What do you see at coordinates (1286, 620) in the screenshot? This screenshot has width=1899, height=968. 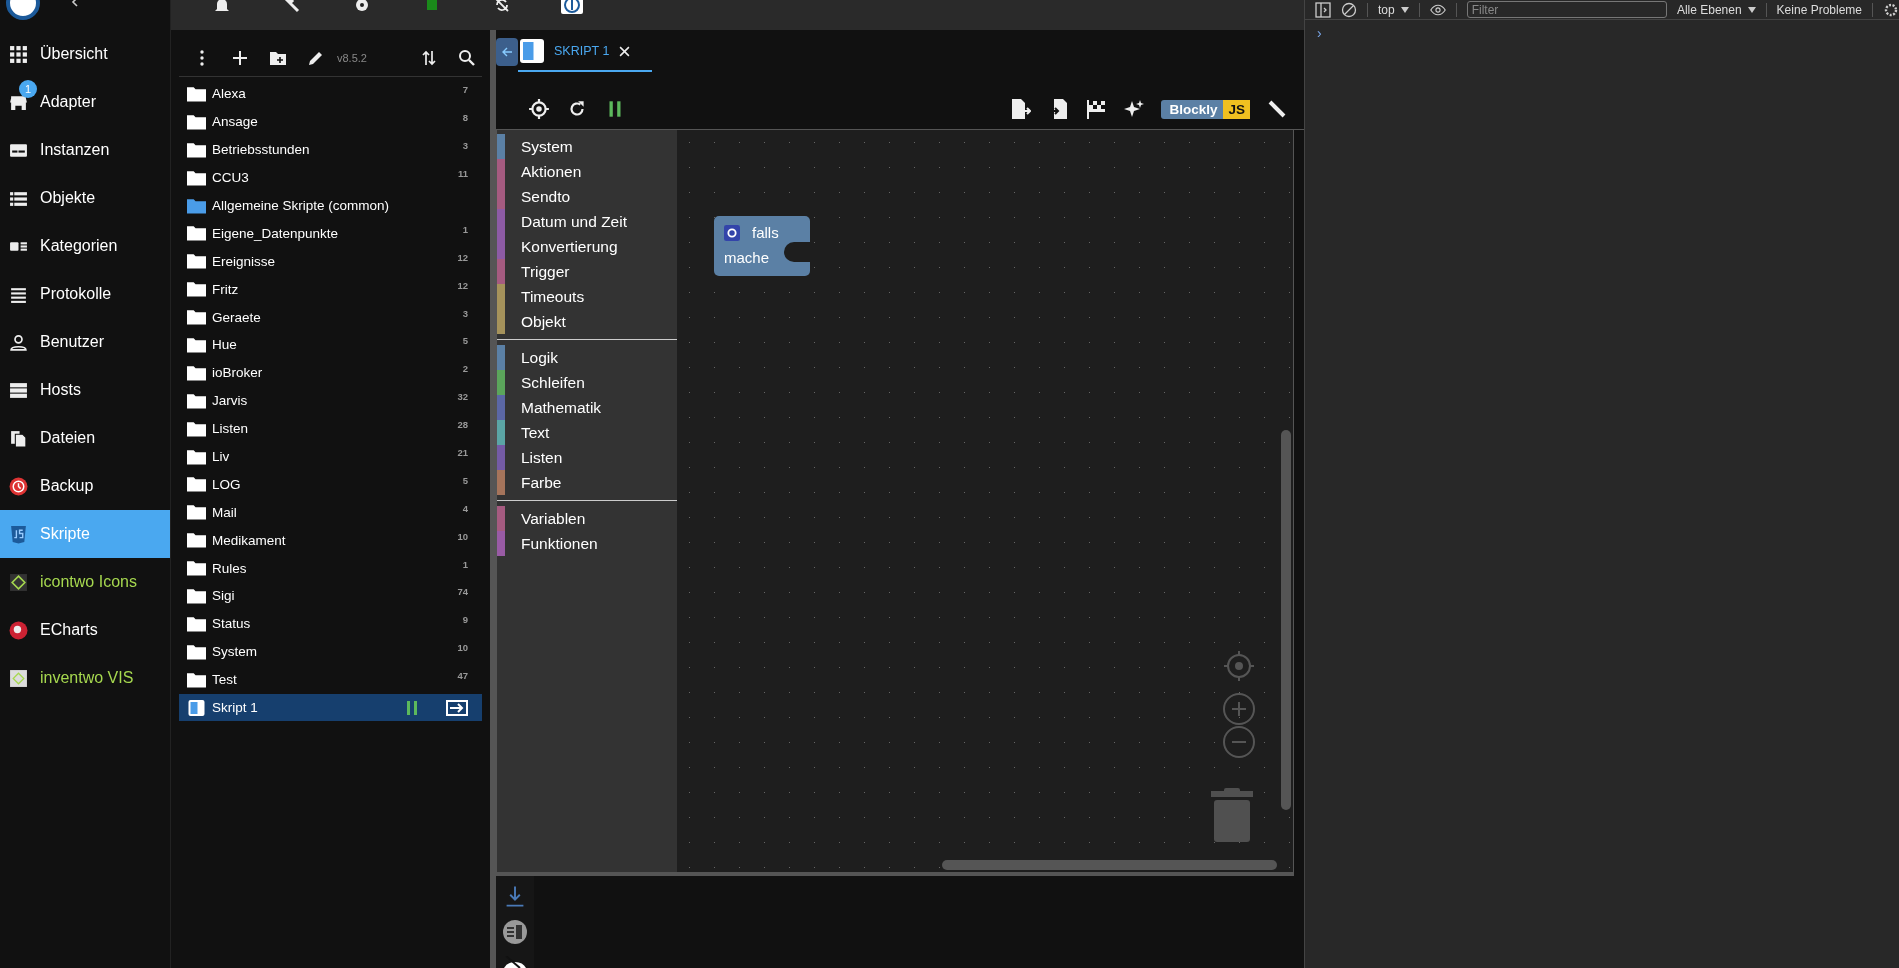 I see `vertical-scrollbar` at bounding box center [1286, 620].